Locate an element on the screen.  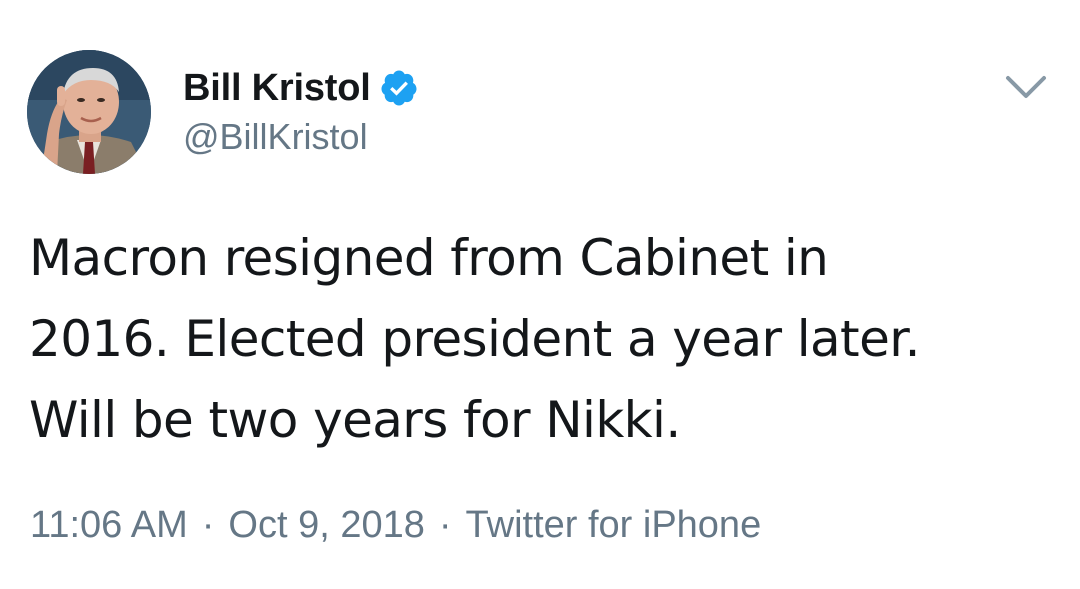
tweet-date: Oct 9, 2018 is located at coordinates (326, 525).